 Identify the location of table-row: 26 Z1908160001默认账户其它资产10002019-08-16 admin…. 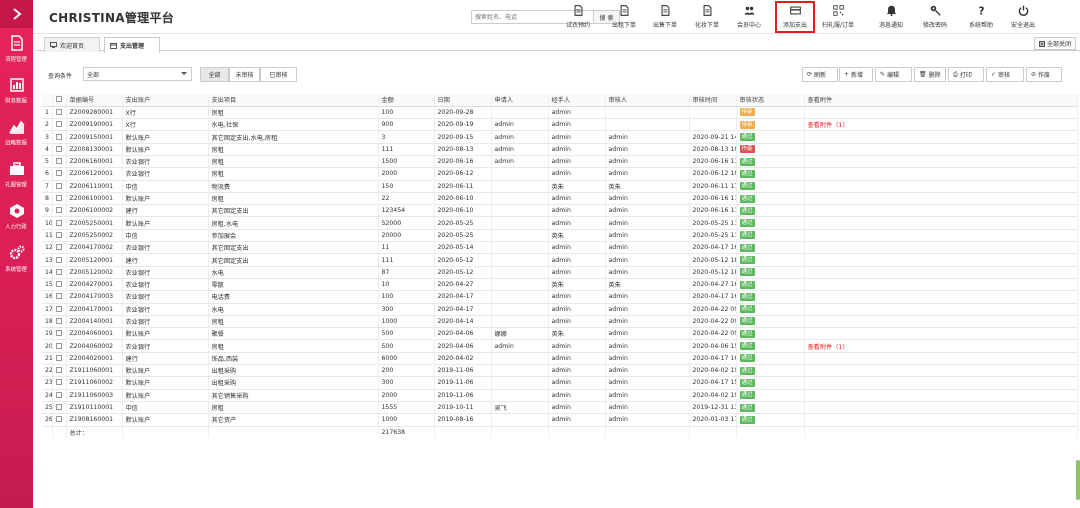
(560, 420).